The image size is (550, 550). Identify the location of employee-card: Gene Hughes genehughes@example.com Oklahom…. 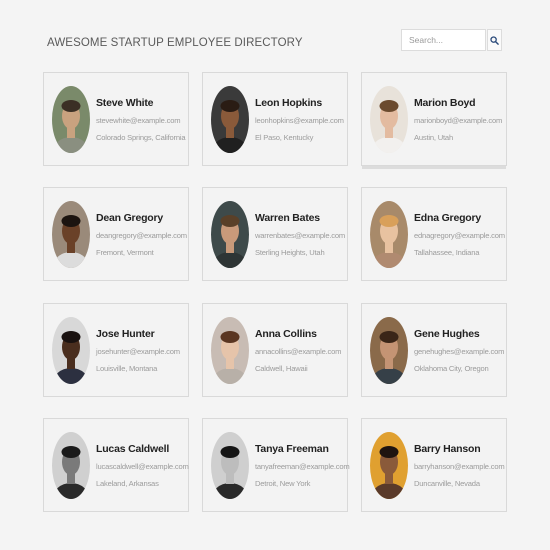
(434, 350).